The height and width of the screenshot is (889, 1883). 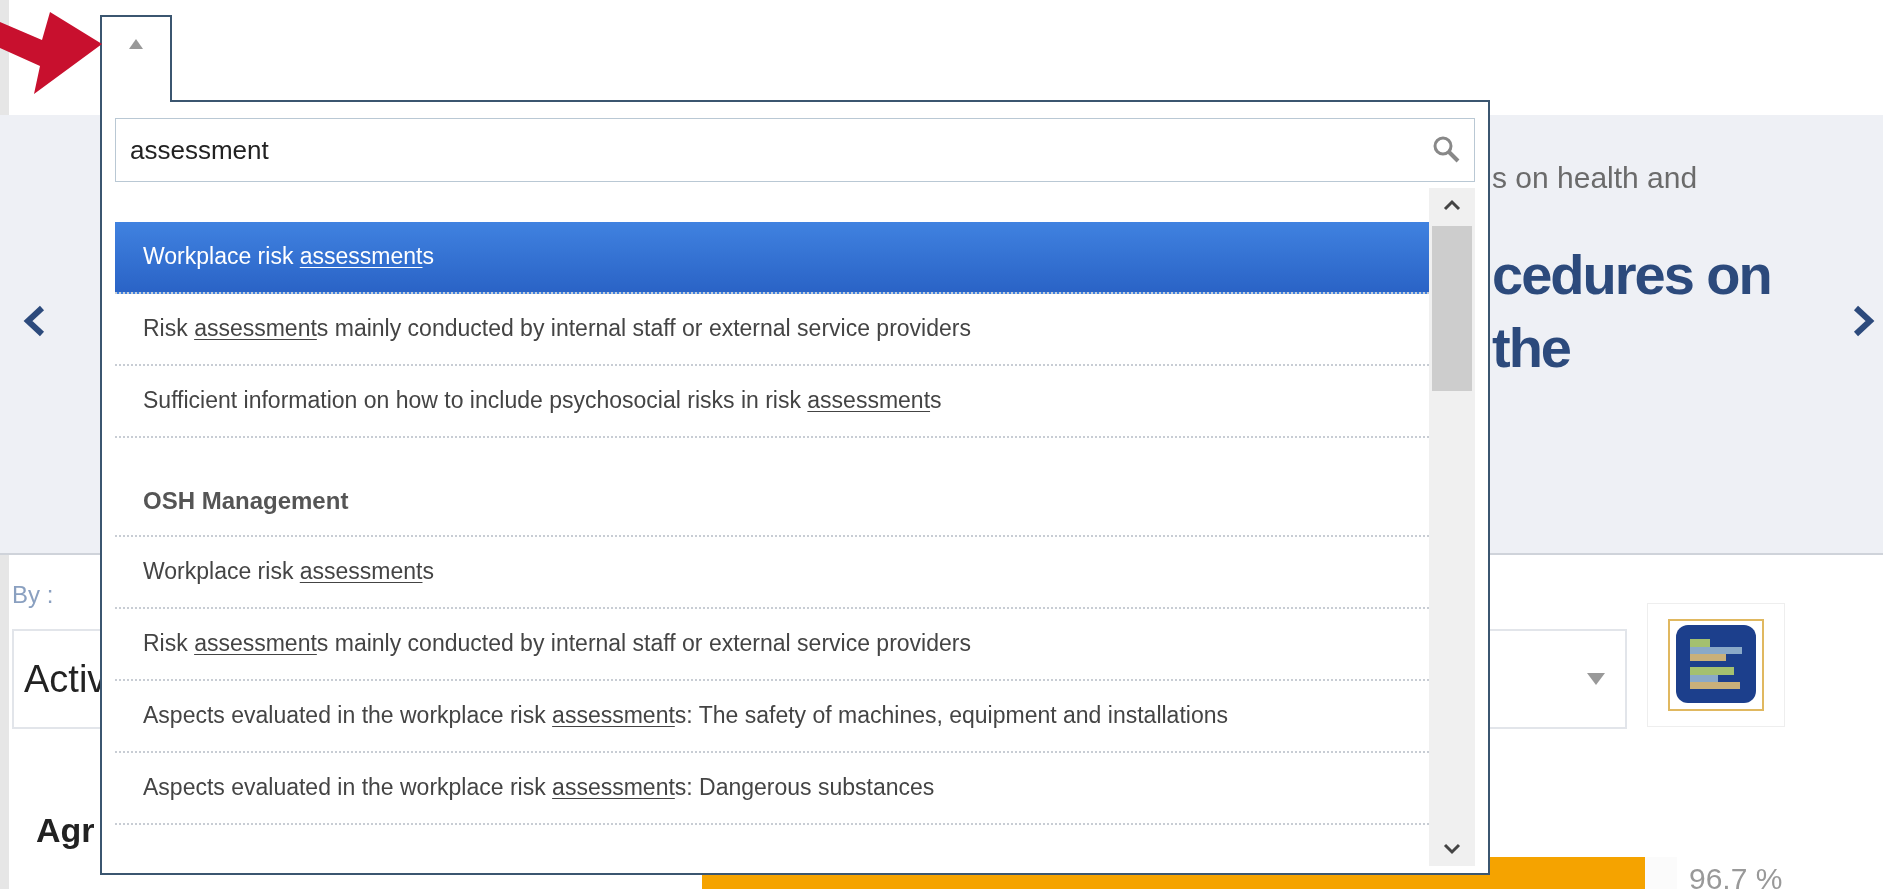 What do you see at coordinates (1531, 347) in the screenshot?
I see `banner-title-line: the` at bounding box center [1531, 347].